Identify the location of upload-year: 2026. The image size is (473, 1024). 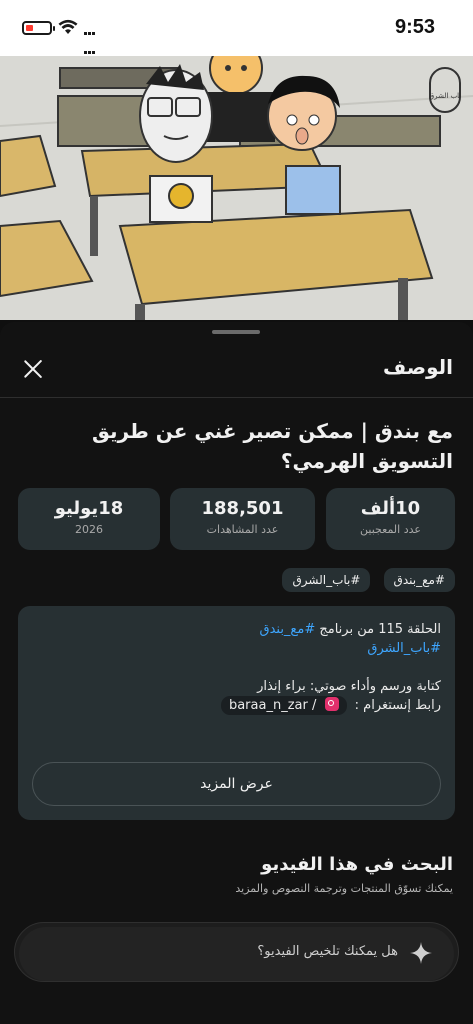
(89, 529).